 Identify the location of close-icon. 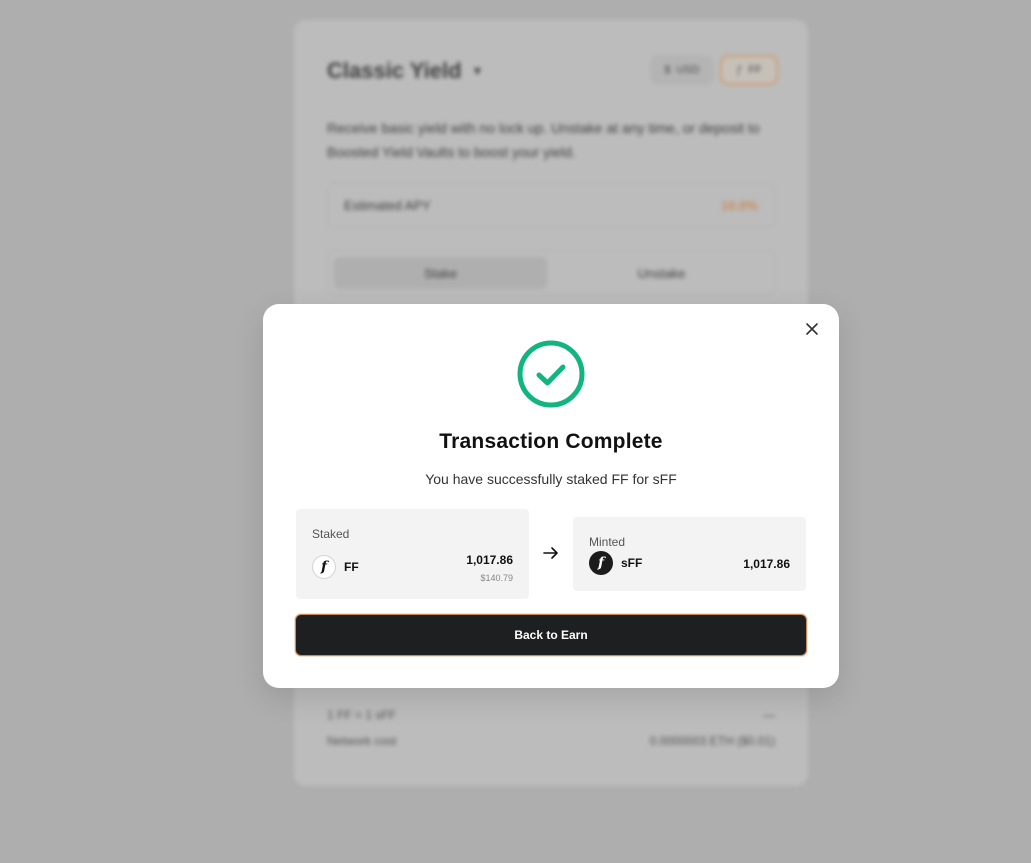
(812, 329).